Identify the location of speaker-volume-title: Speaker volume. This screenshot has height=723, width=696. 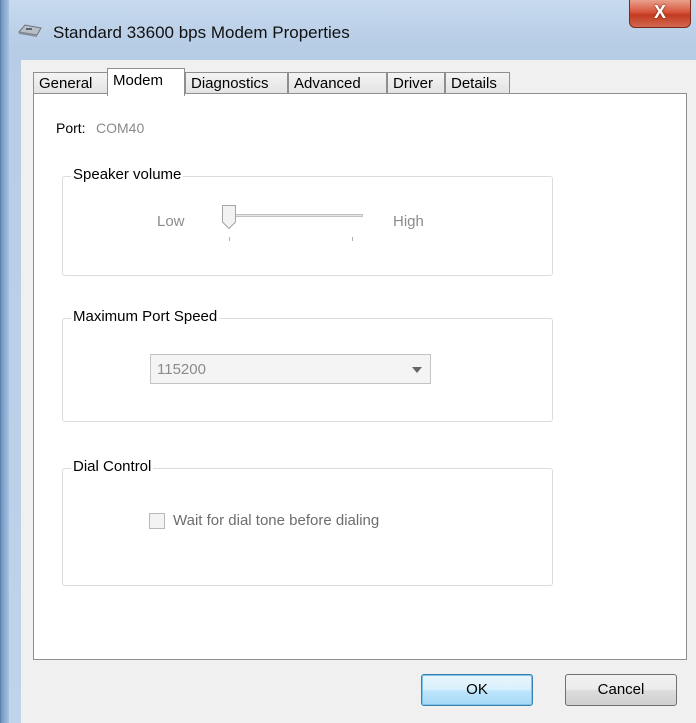
(127, 174).